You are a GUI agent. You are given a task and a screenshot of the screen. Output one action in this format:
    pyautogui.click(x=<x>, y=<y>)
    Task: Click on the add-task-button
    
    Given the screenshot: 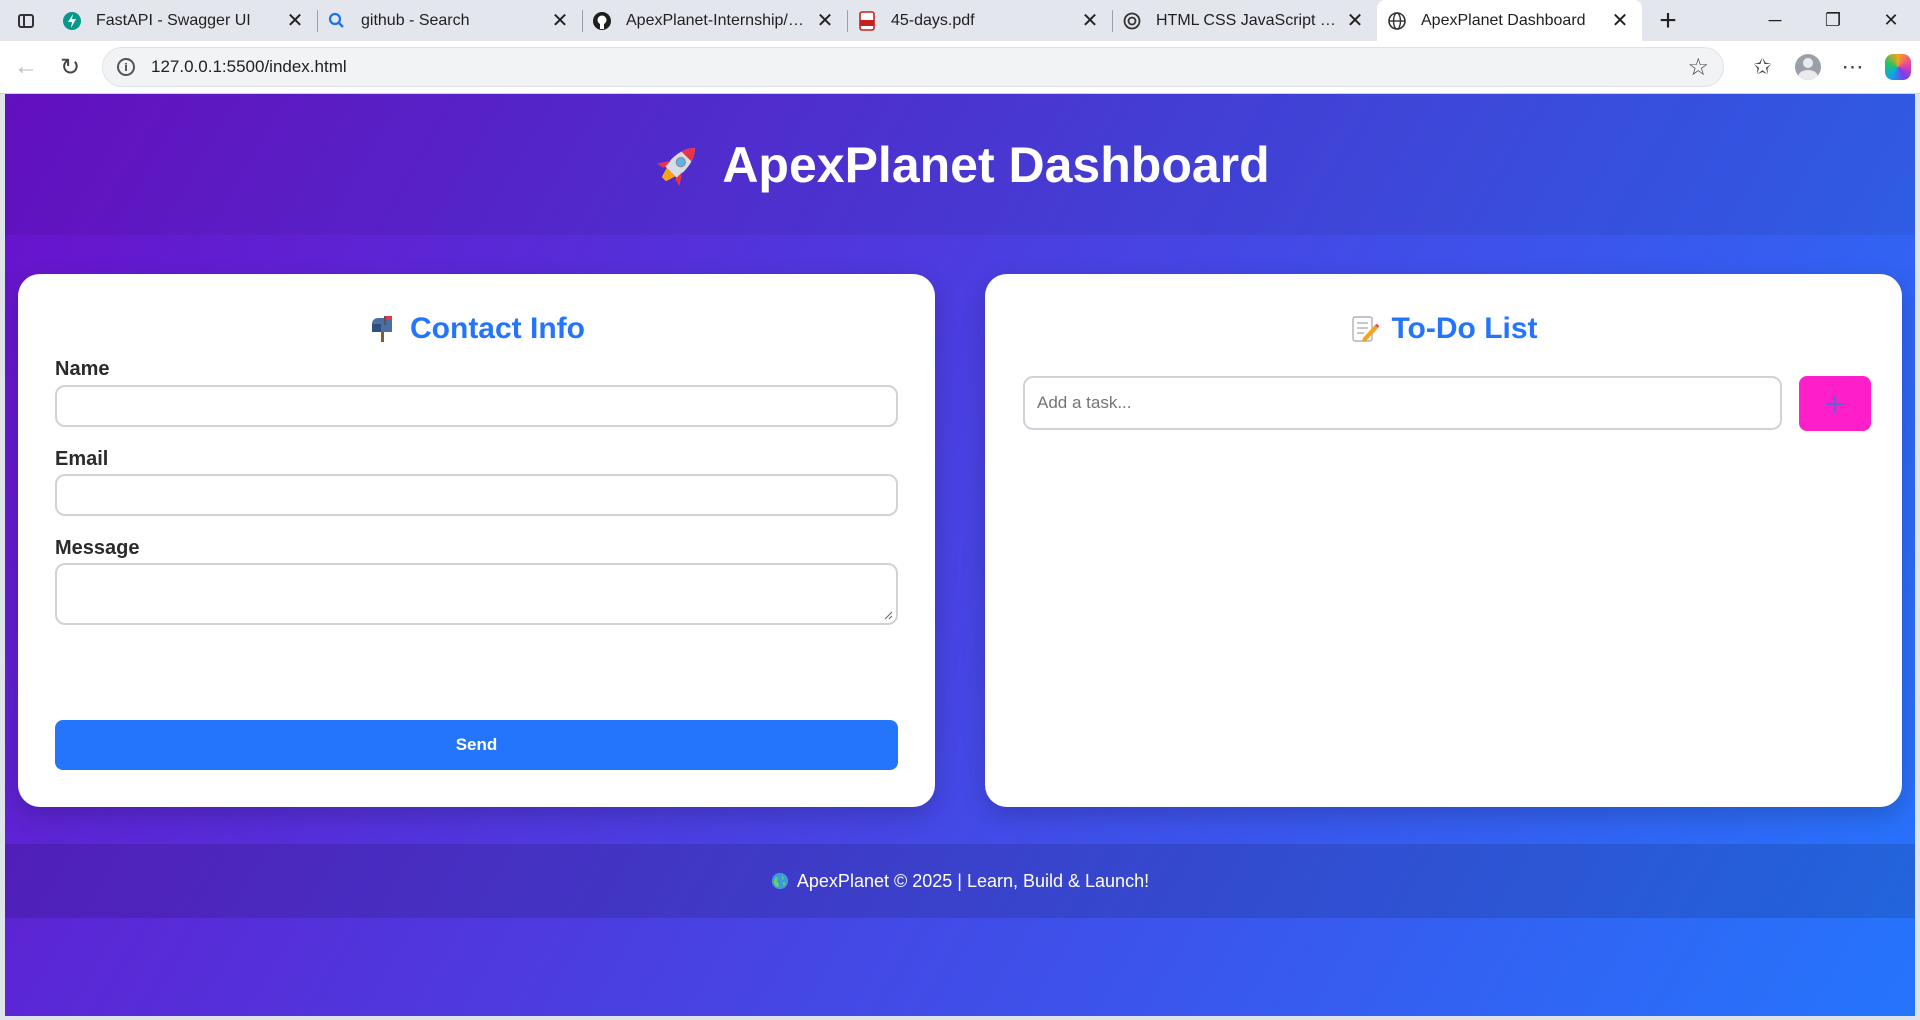 What is the action you would take?
    pyautogui.click(x=1835, y=403)
    